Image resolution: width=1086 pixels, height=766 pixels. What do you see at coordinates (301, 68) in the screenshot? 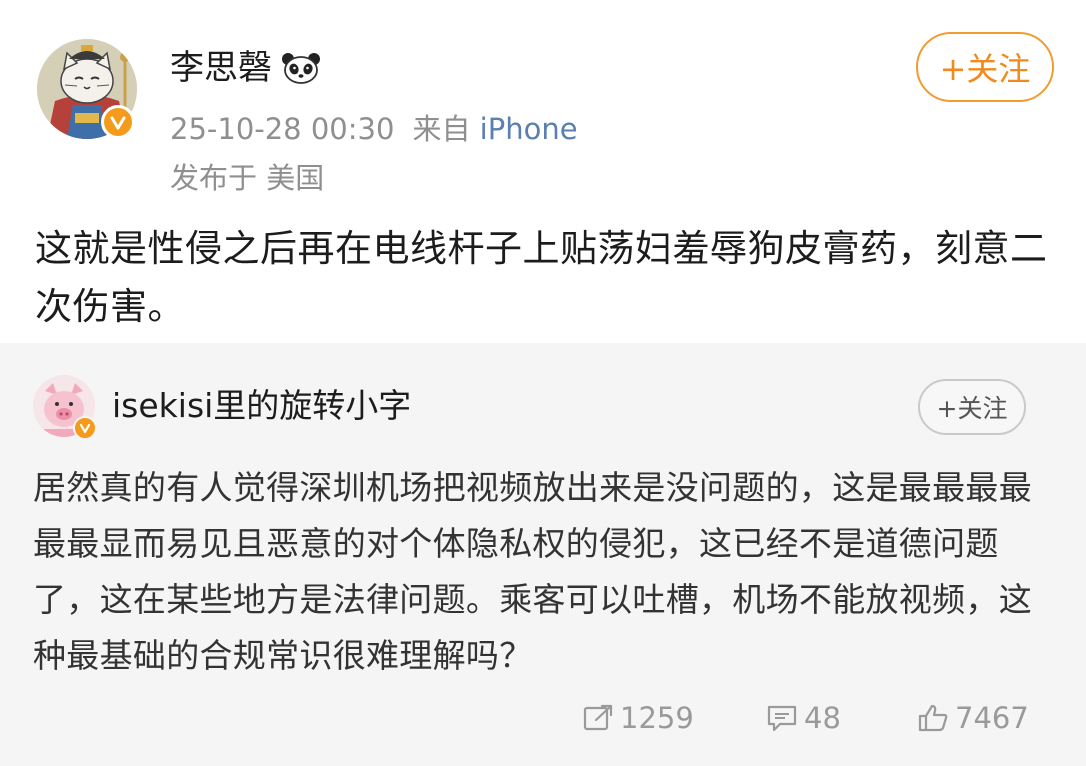
I see `panda-icon` at bounding box center [301, 68].